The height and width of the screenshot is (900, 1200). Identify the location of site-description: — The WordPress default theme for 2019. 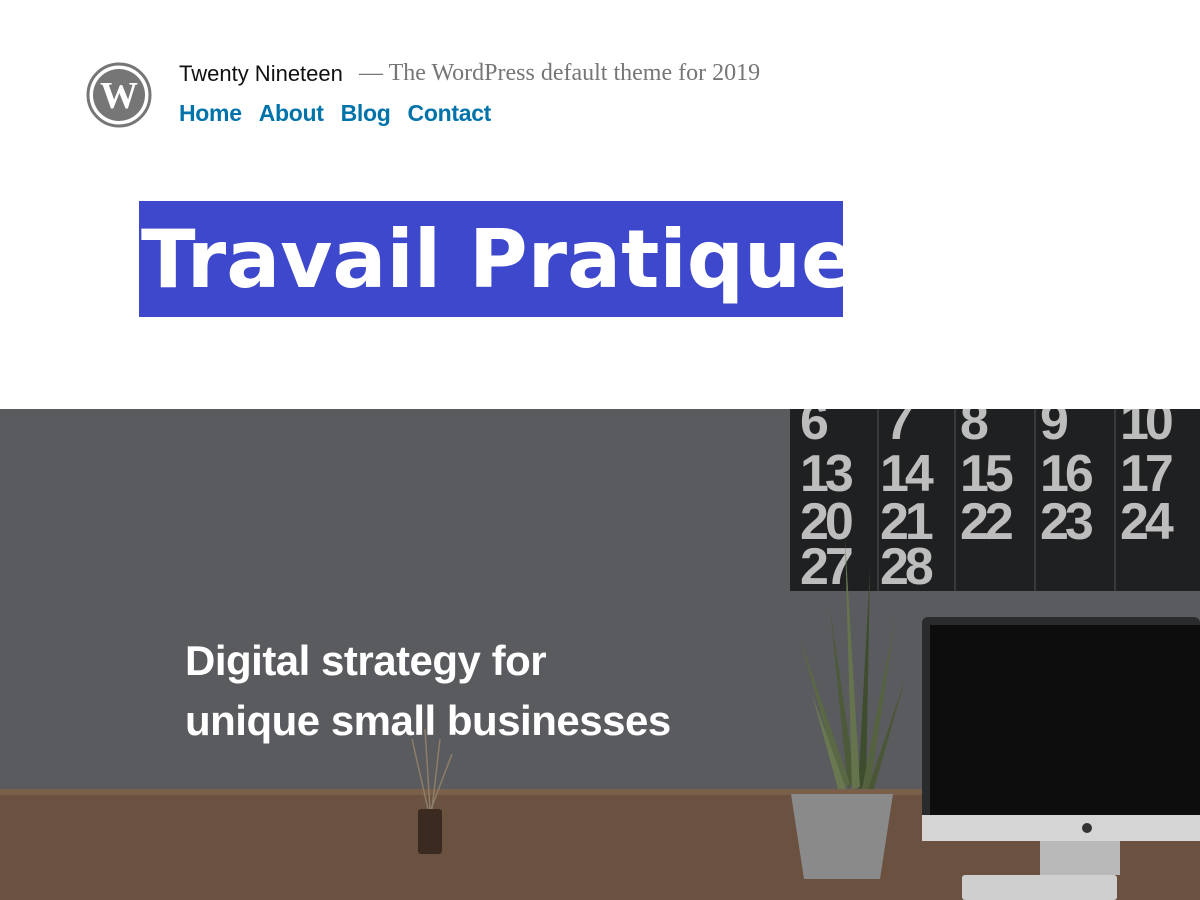
(560, 73).